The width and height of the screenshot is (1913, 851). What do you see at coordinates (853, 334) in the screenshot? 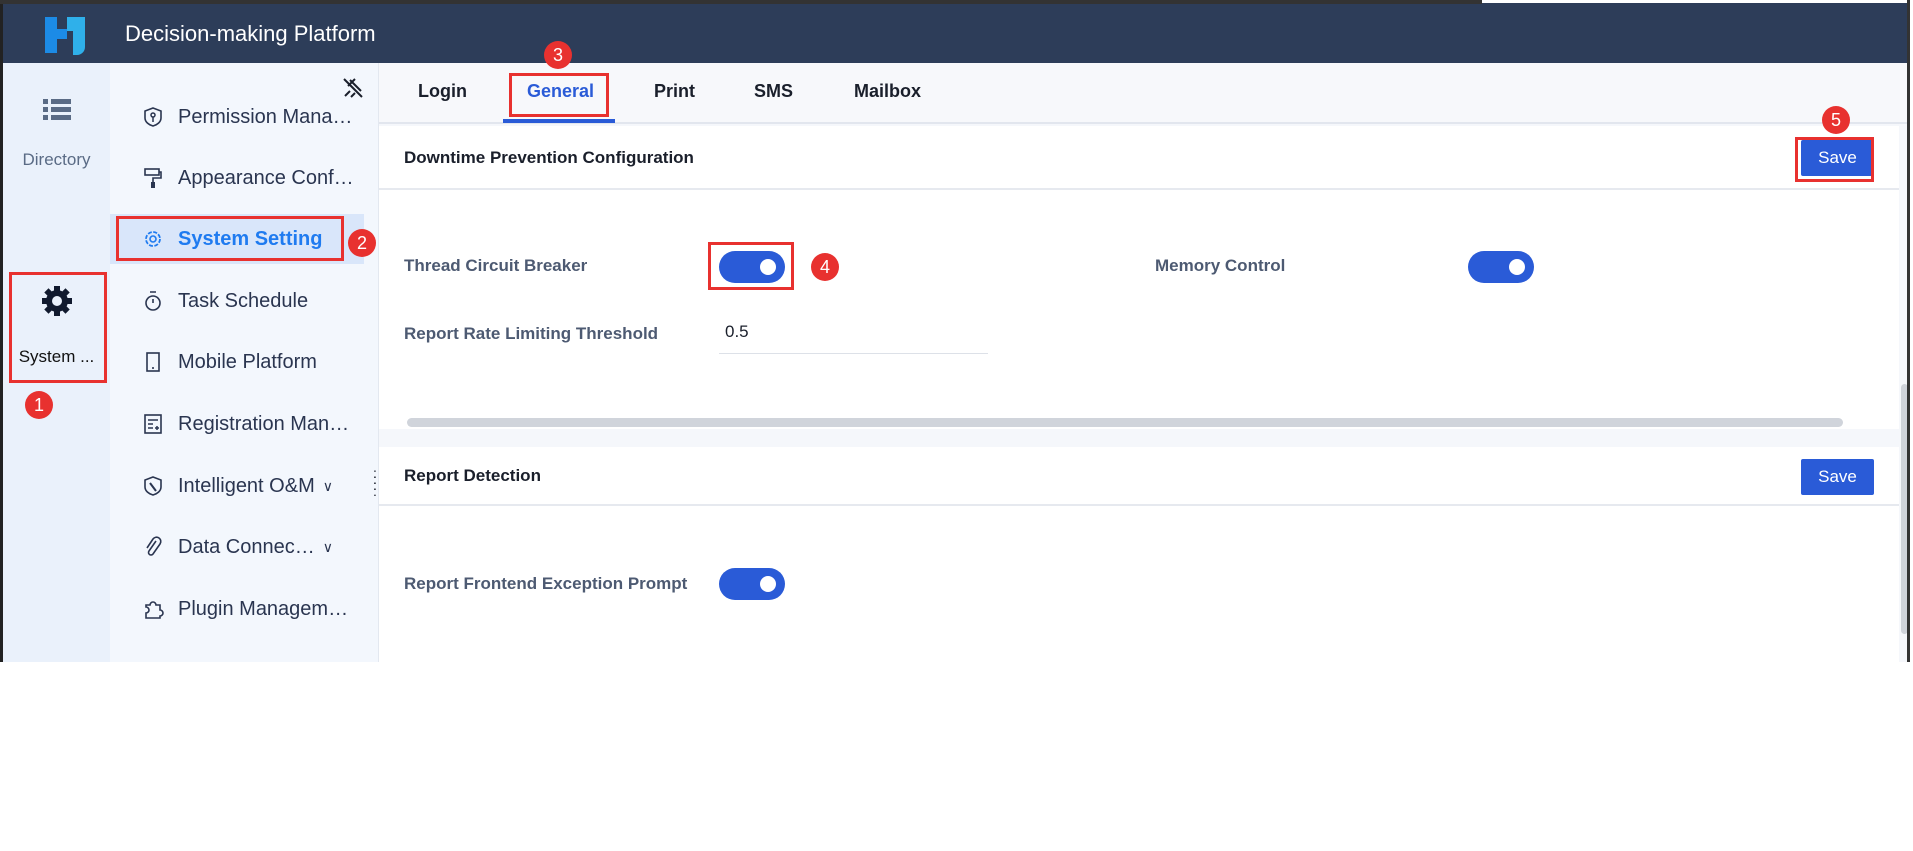
I see `rate-limit-input: 0.5` at bounding box center [853, 334].